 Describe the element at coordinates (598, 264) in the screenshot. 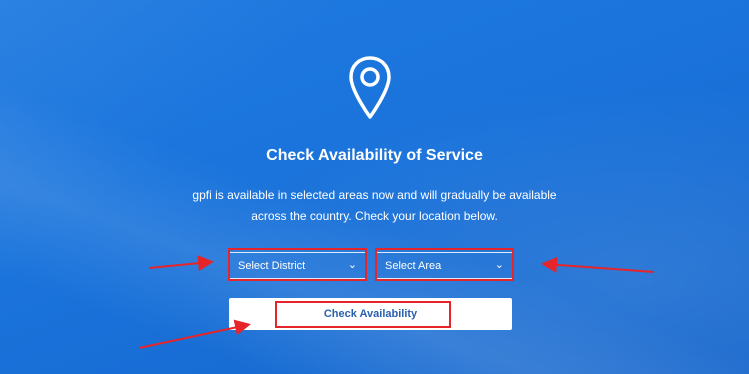

I see `annotation-arrow-right` at that location.